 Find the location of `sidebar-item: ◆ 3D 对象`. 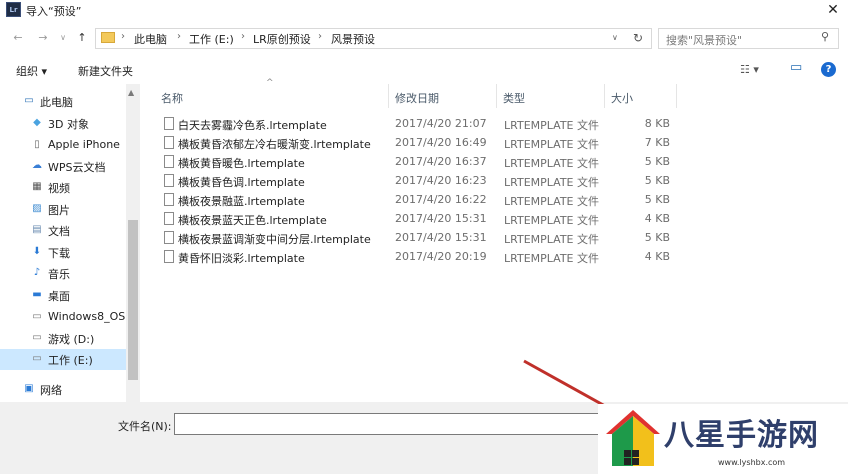

sidebar-item: ◆ 3D 对象 is located at coordinates (63, 123).